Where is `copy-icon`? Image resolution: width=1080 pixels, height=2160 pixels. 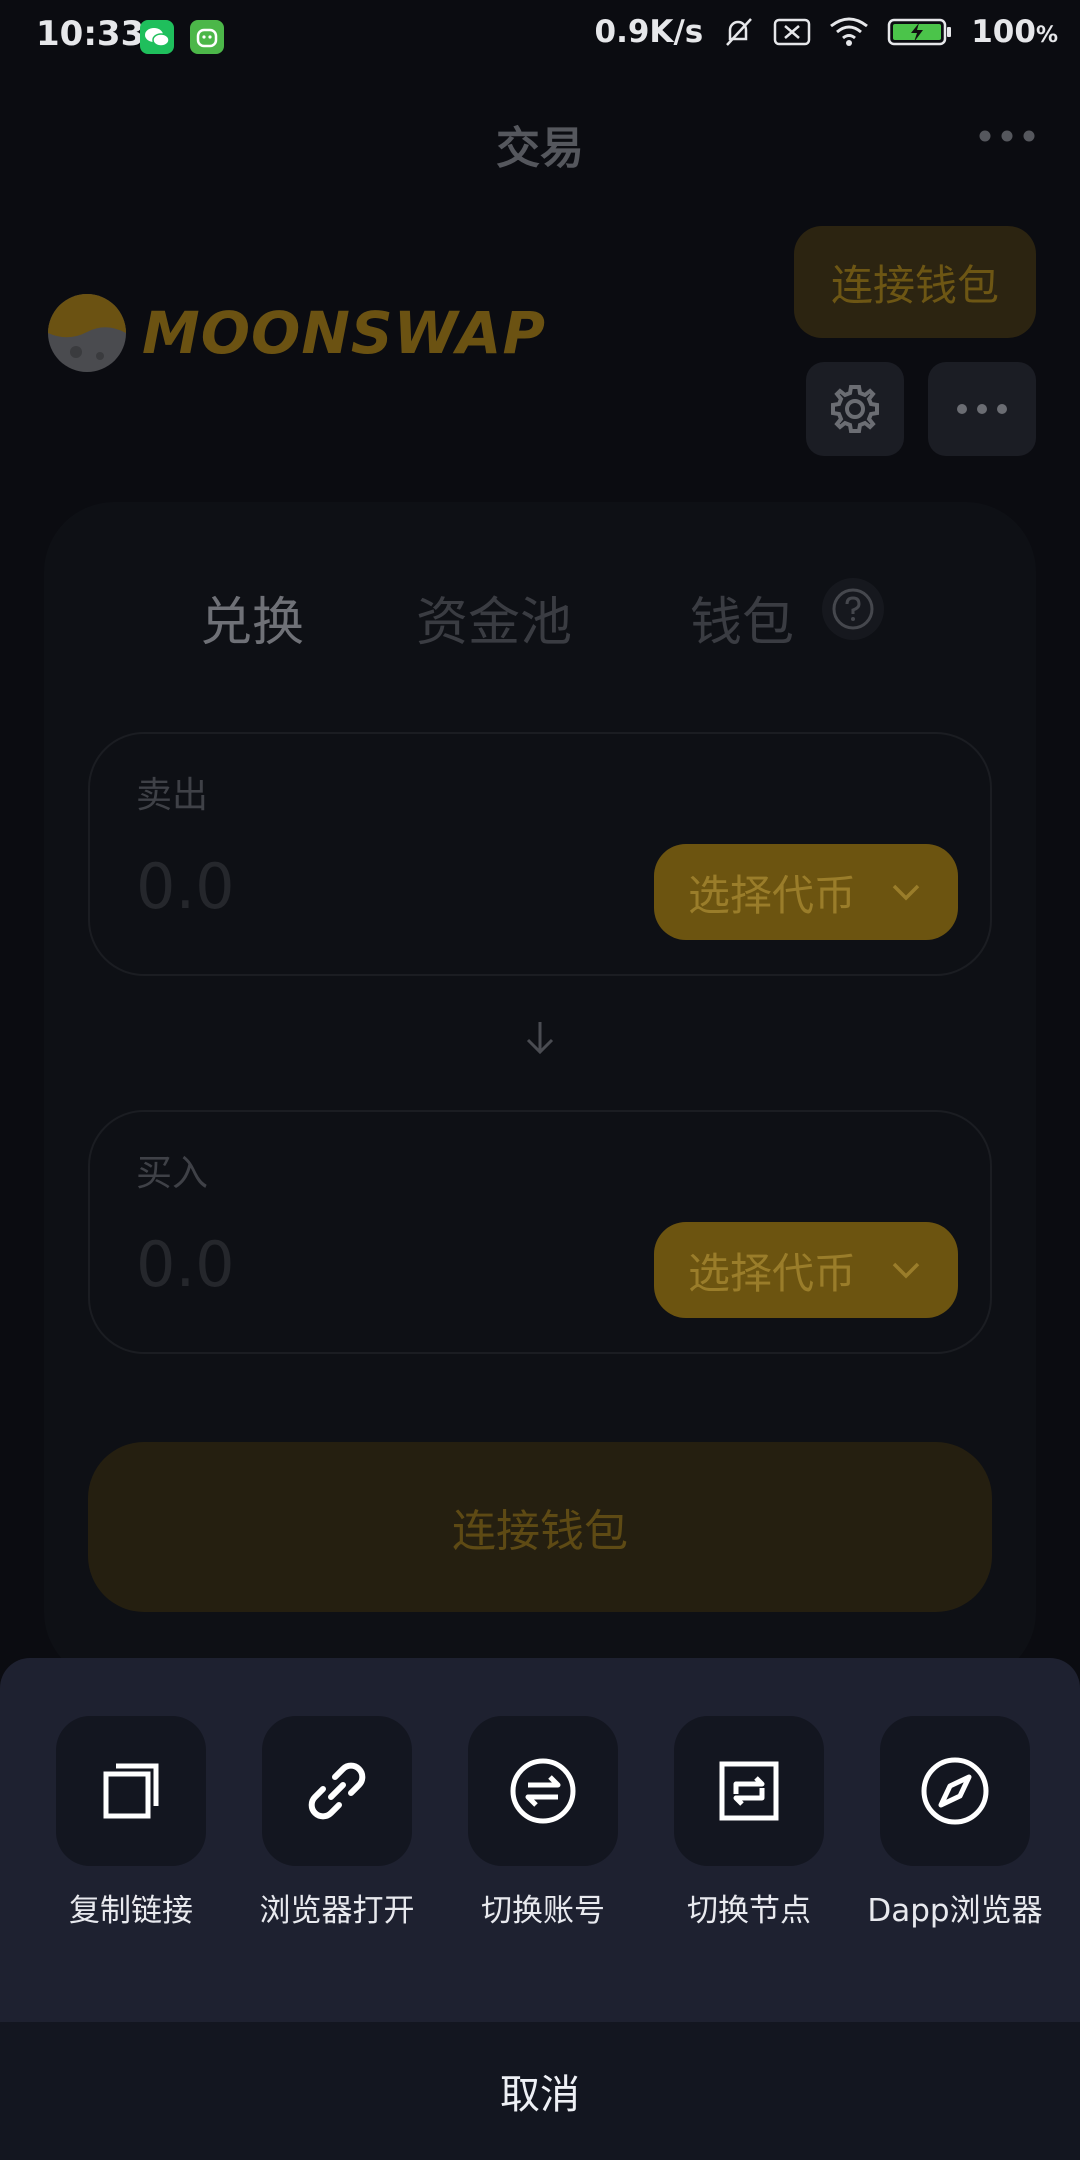
copy-icon is located at coordinates (131, 1791).